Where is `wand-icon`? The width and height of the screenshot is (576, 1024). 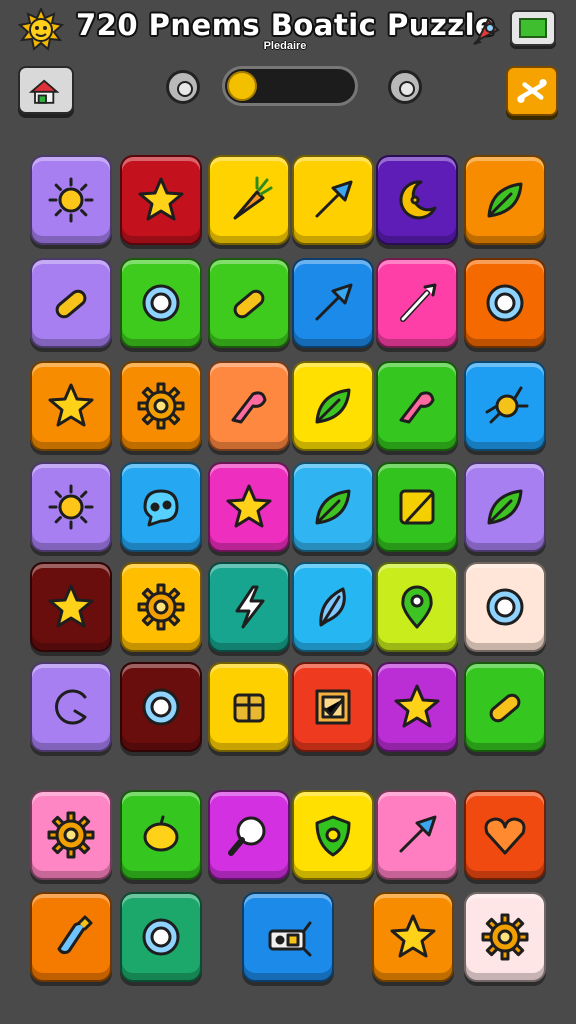
wand-icon is located at coordinates (418, 302).